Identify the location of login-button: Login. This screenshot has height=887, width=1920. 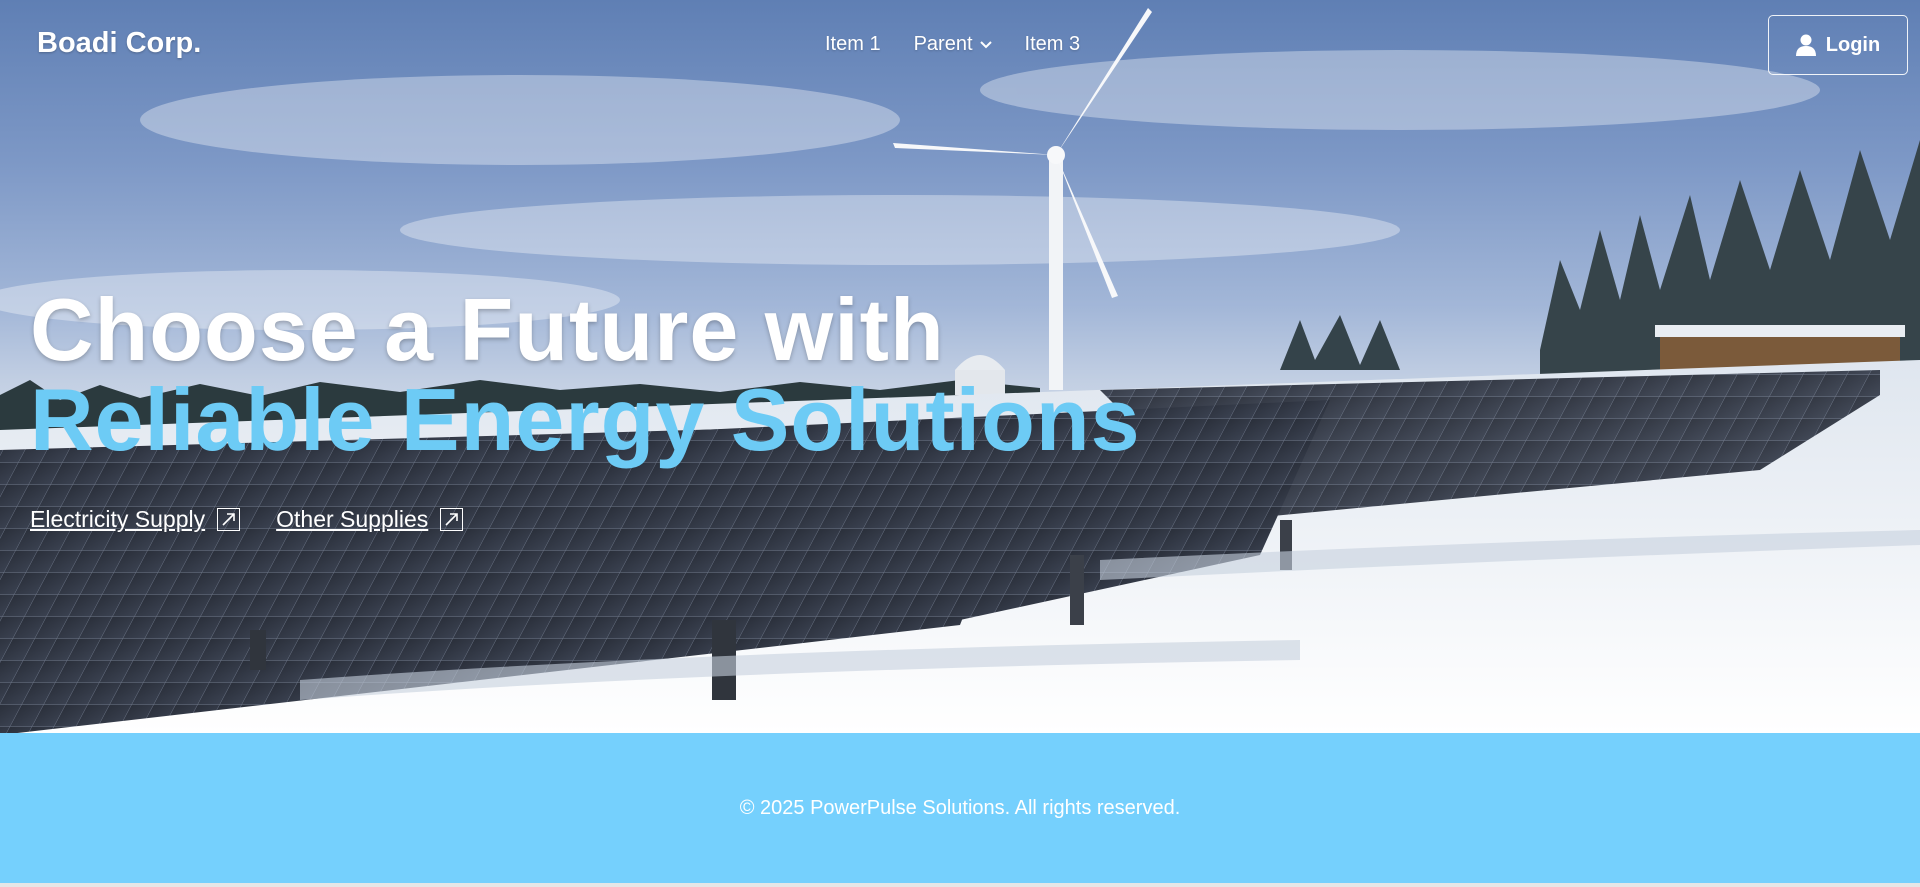
(1838, 45).